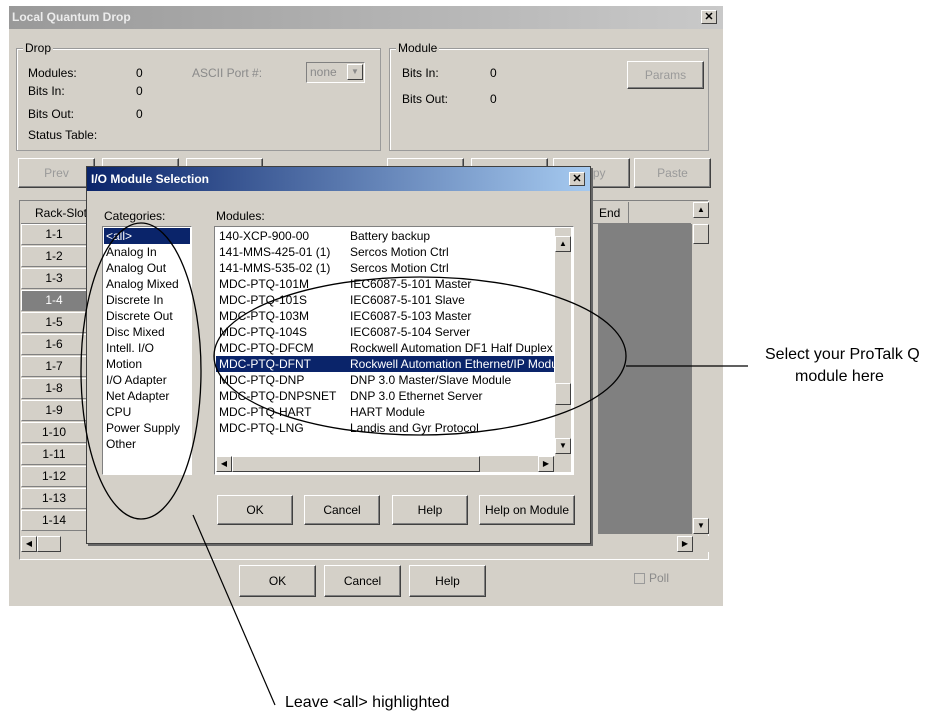 Image resolution: width=949 pixels, height=716 pixels. Describe the element at coordinates (842, 354) in the screenshot. I see `select-module-annotation-line1: Select your ProTalk Q` at that location.